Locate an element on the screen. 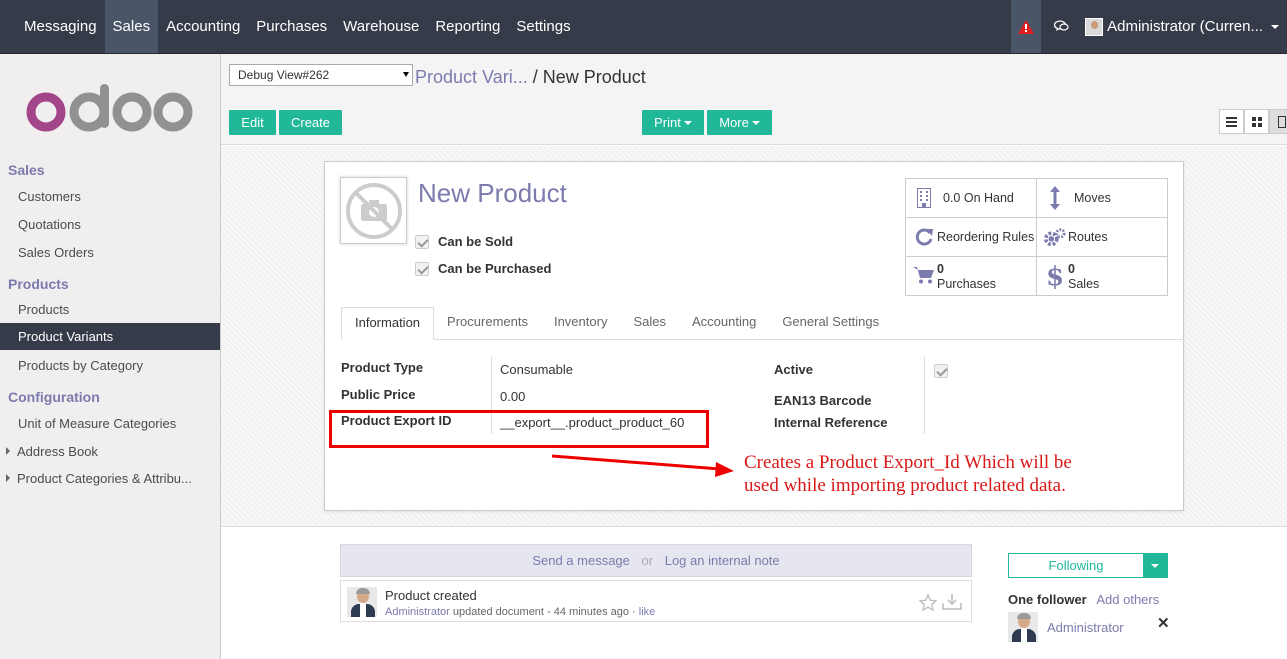 The height and width of the screenshot is (659, 1287). reordering-rules-button: Reordering Rules is located at coordinates (971, 237).